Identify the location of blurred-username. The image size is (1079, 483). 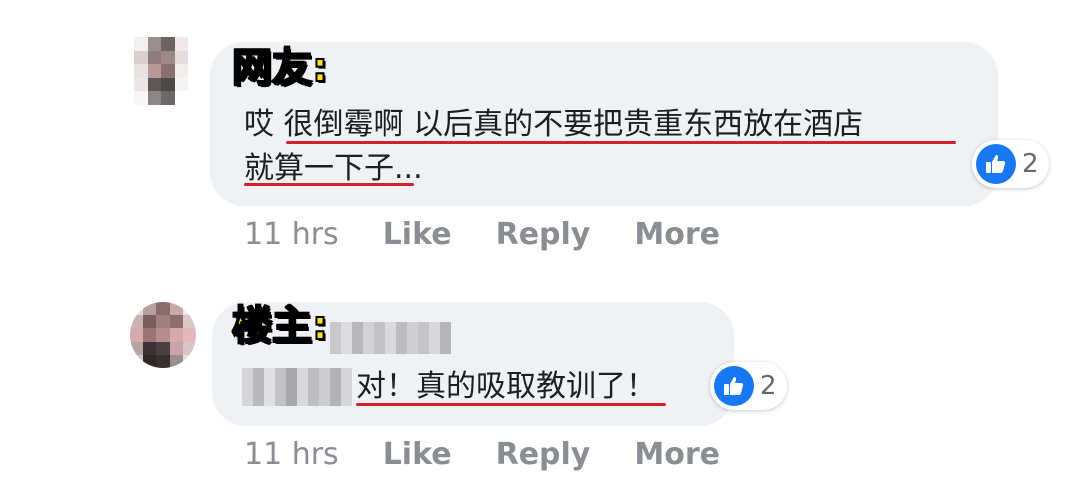
(390, 338).